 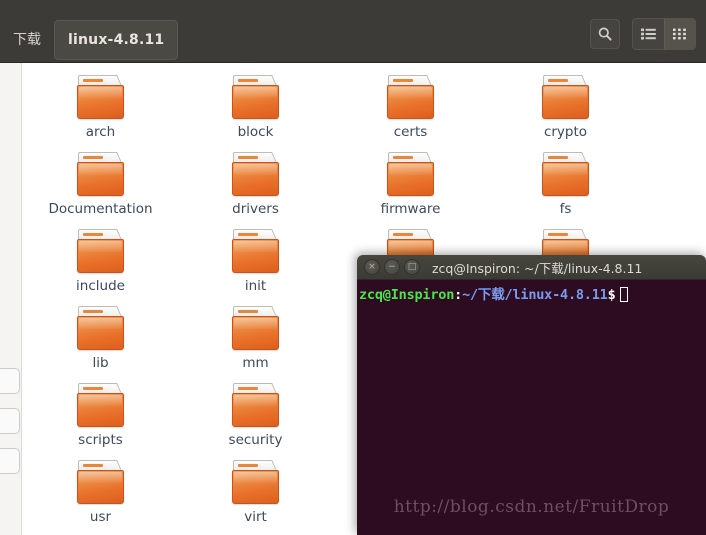 I want to click on breadcrumb-label: linux-4.8.11, so click(x=116, y=40).